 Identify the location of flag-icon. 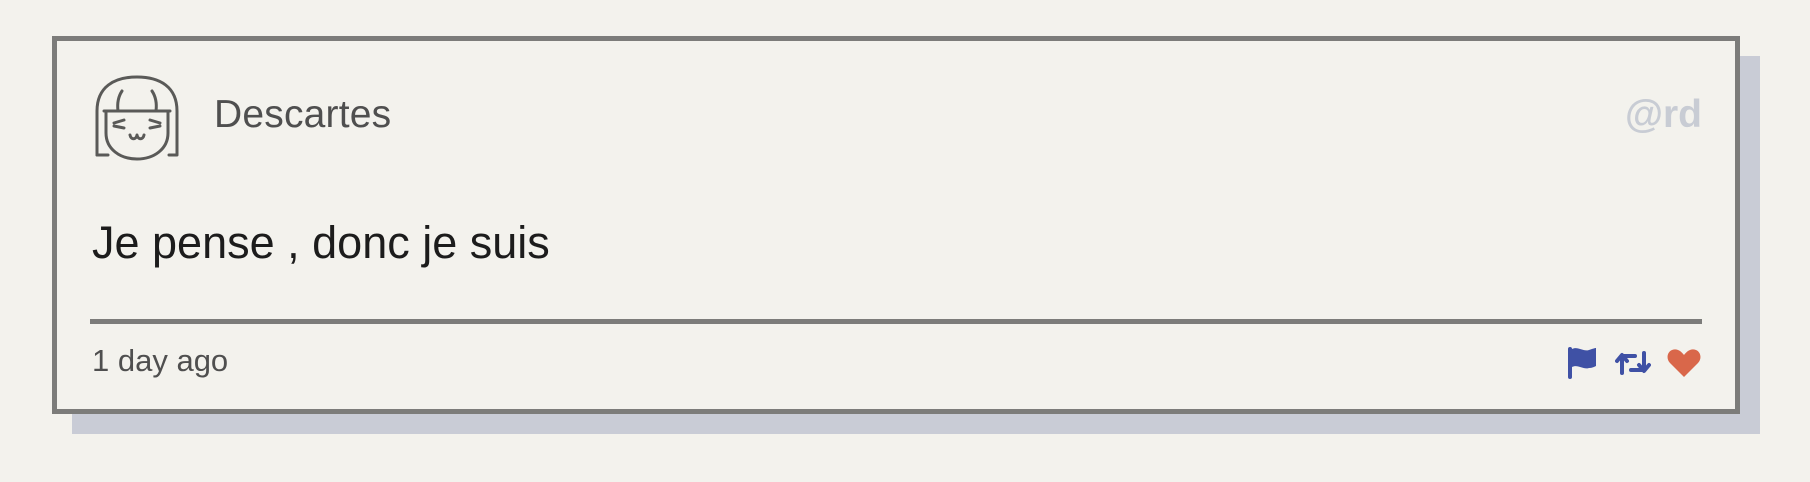
(1582, 363).